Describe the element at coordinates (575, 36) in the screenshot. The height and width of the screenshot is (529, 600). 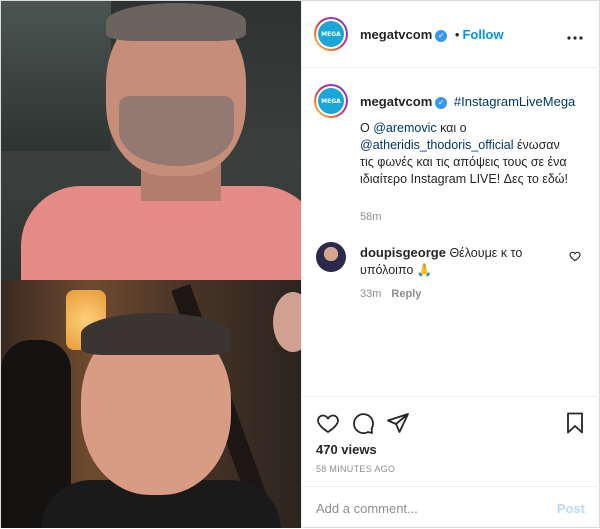
I see `more-options-icon` at that location.